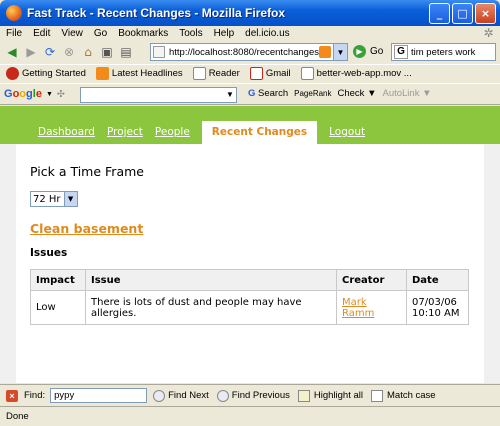 The image size is (500, 426). I want to click on nav-dashboard: Dashboard, so click(66, 132).